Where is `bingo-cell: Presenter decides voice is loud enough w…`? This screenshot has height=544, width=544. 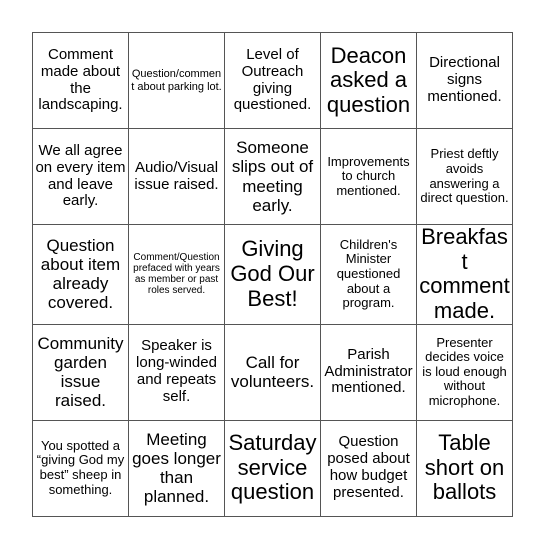
bingo-cell: Presenter decides voice is loud enough w… is located at coordinates (464, 372).